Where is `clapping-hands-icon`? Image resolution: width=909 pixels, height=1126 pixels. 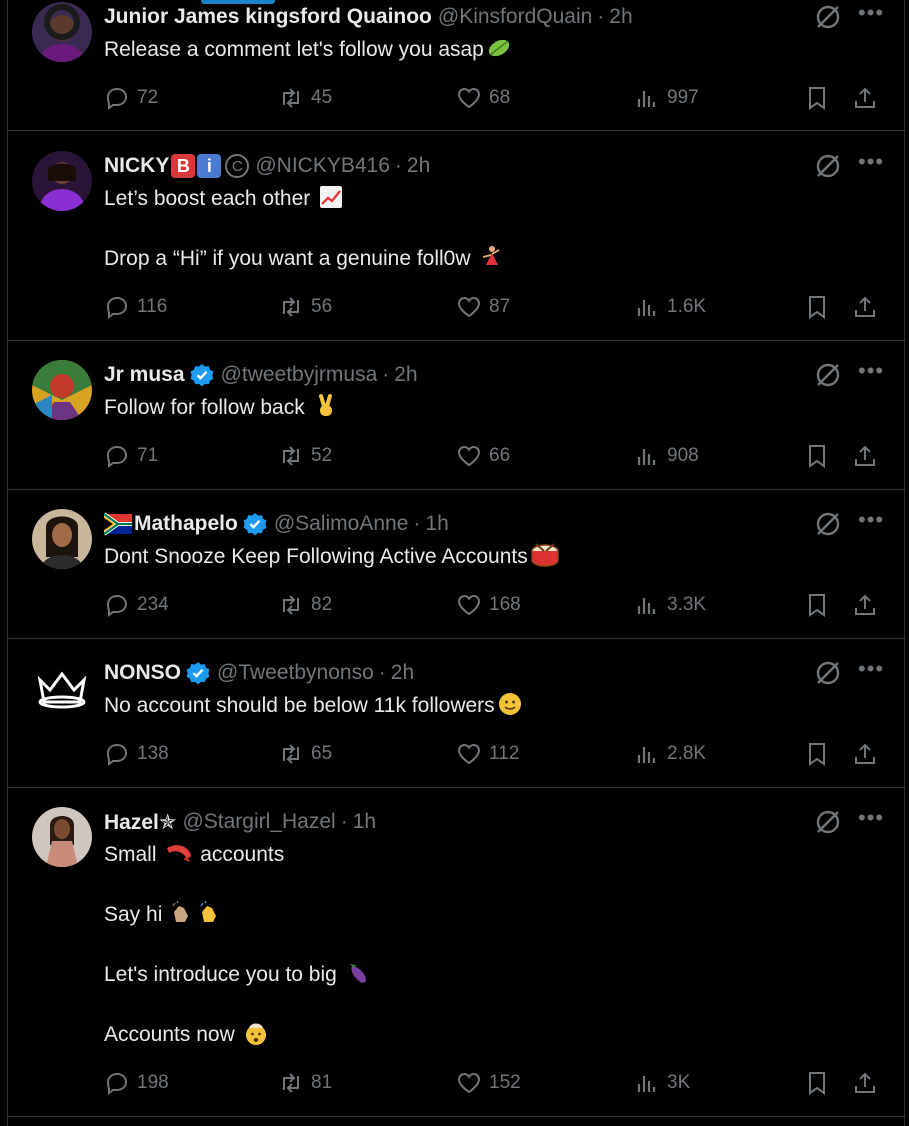
clapping-hands-icon is located at coordinates (180, 911).